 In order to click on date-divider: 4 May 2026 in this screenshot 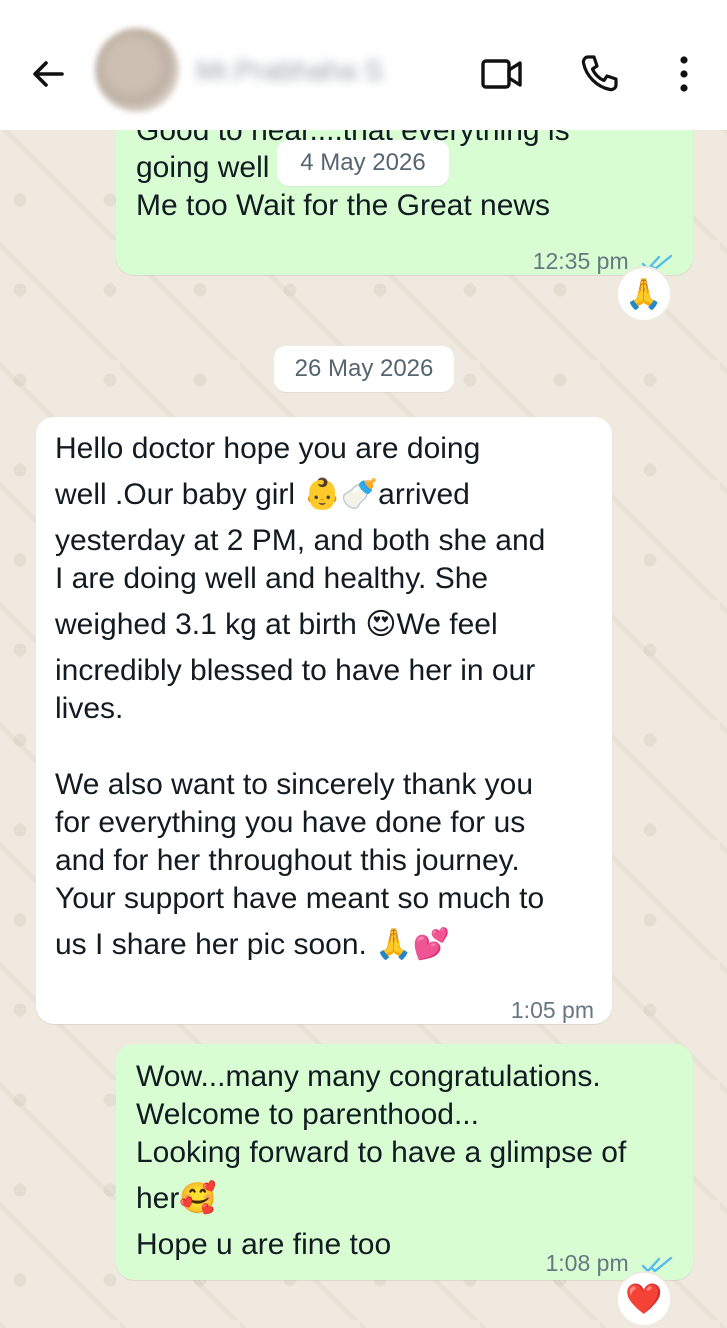, I will do `click(363, 163)`.